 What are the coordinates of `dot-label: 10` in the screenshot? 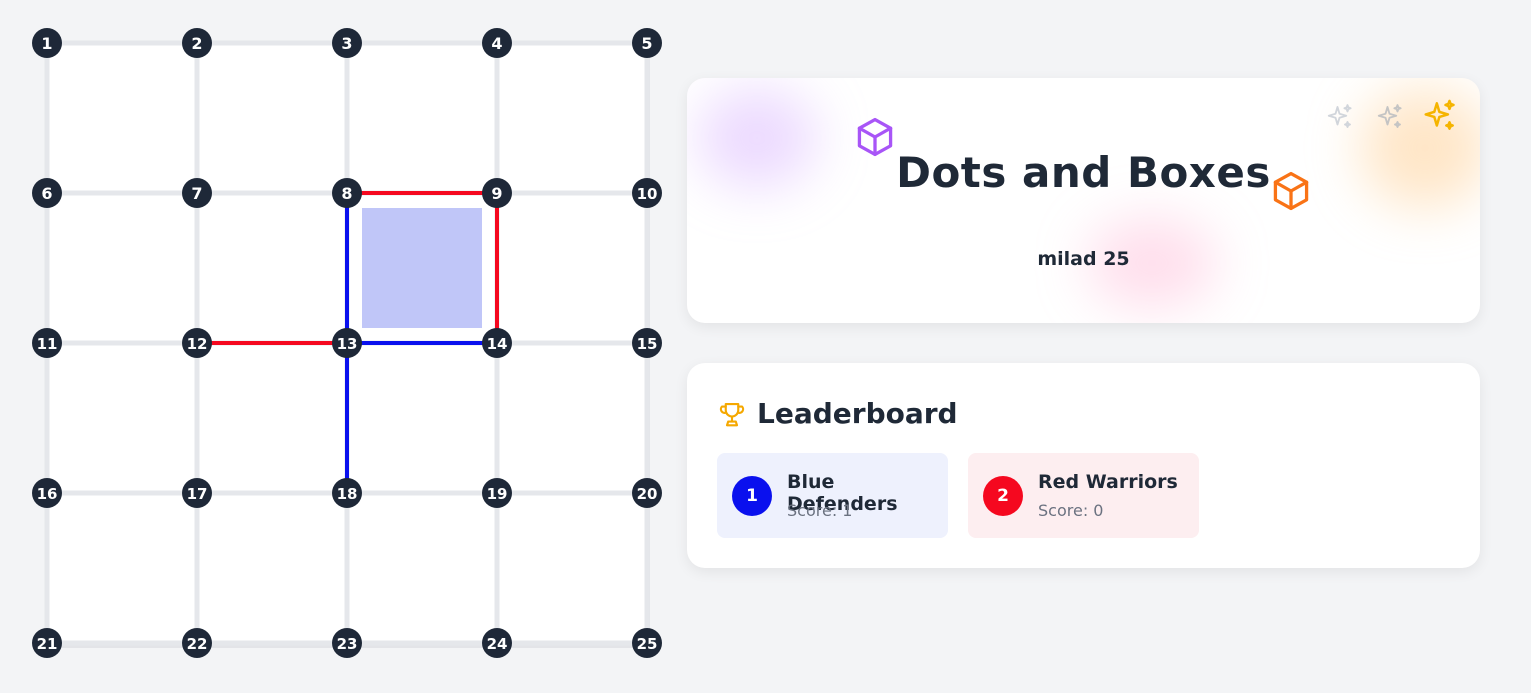 It's located at (647, 194).